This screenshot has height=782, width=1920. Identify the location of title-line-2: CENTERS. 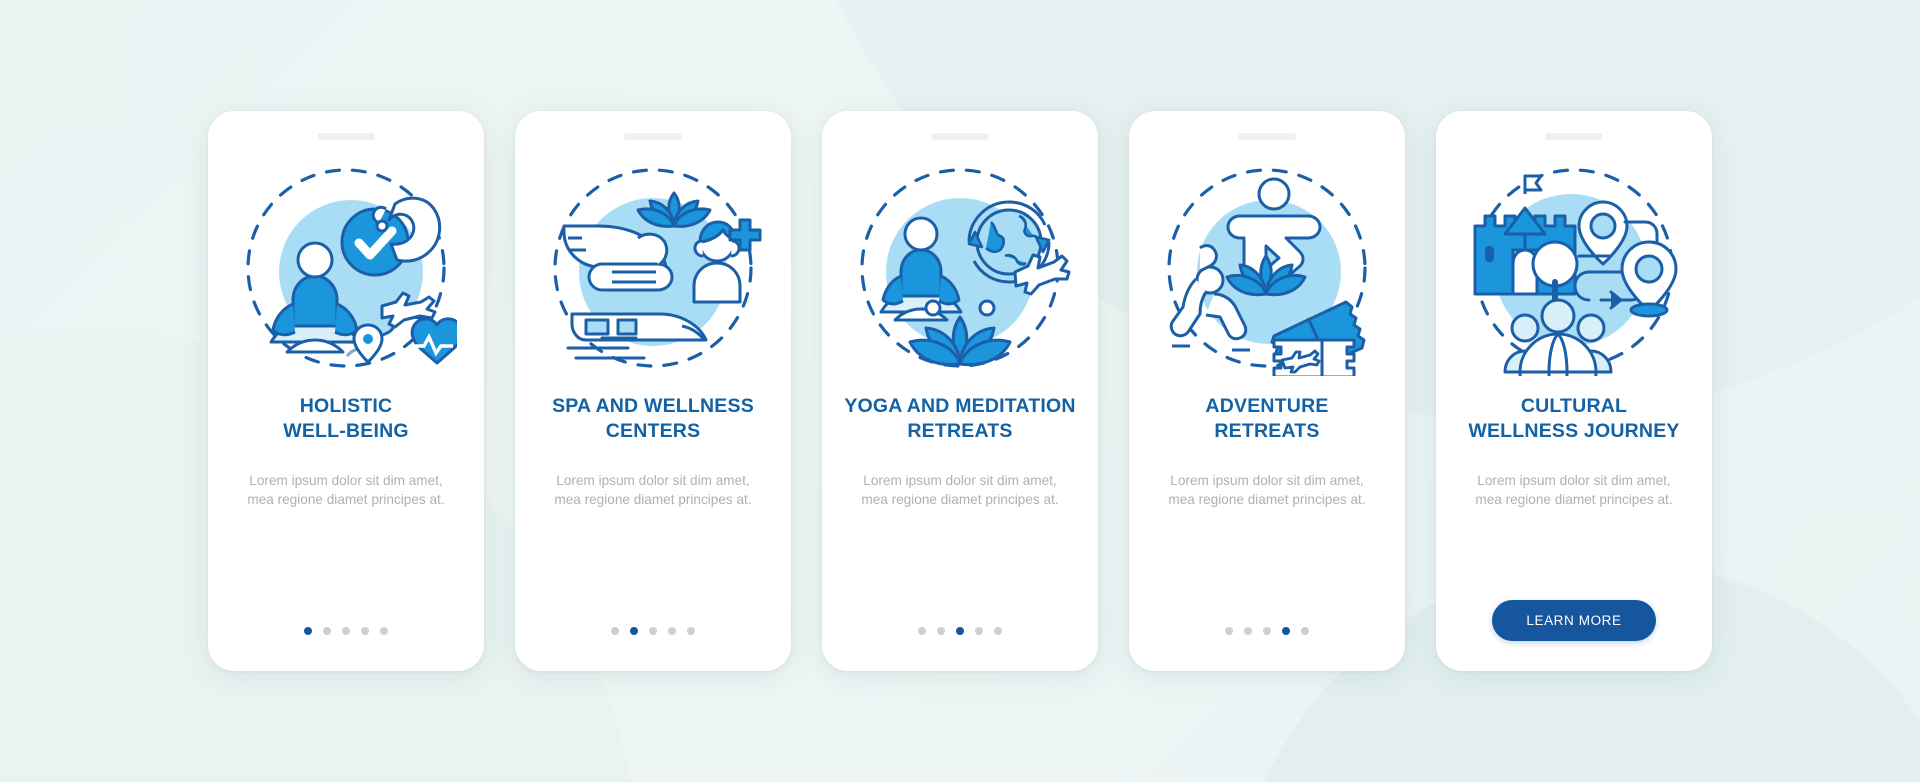
(653, 430).